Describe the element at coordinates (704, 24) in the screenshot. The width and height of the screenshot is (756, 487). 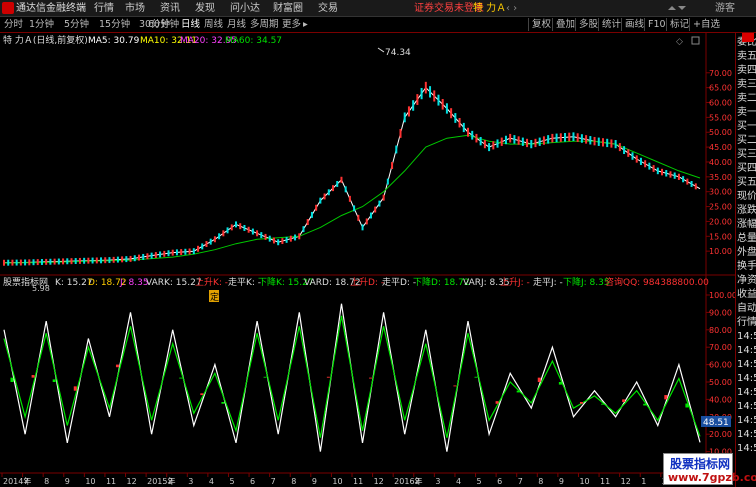
I see `add-favorite-button: +自选` at that location.